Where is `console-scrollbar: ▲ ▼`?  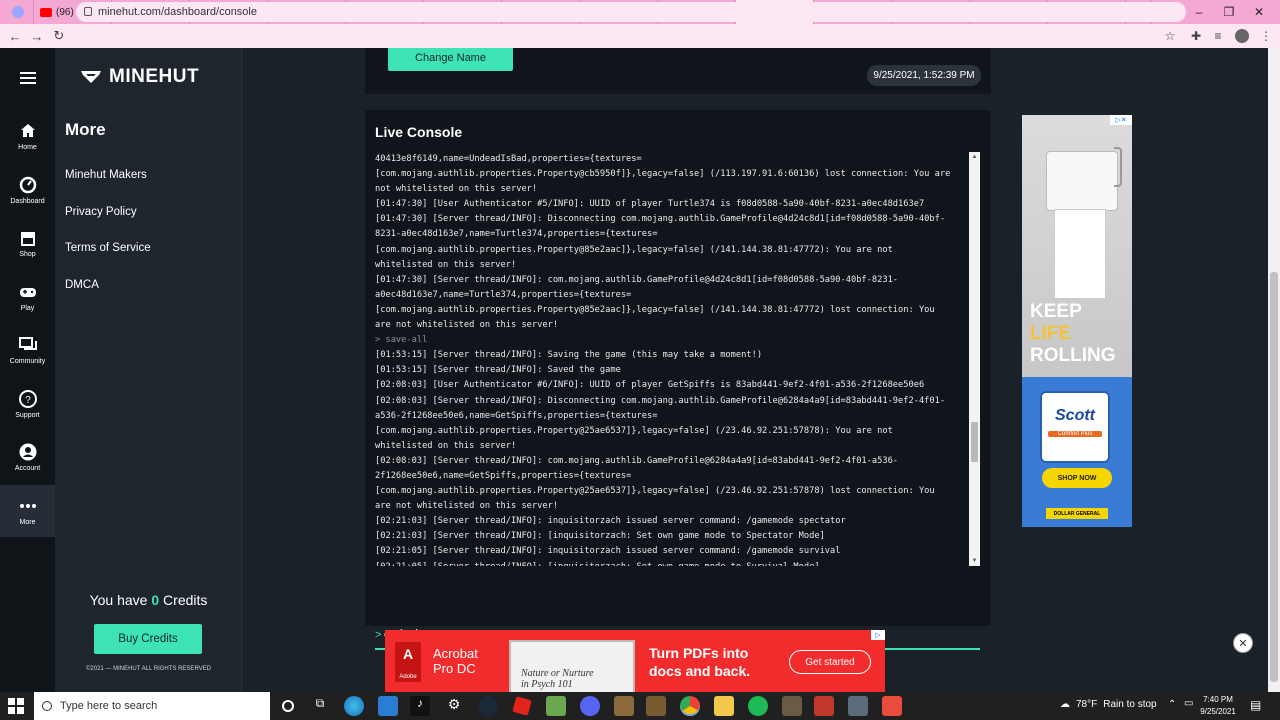 console-scrollbar: ▲ ▼ is located at coordinates (974, 359).